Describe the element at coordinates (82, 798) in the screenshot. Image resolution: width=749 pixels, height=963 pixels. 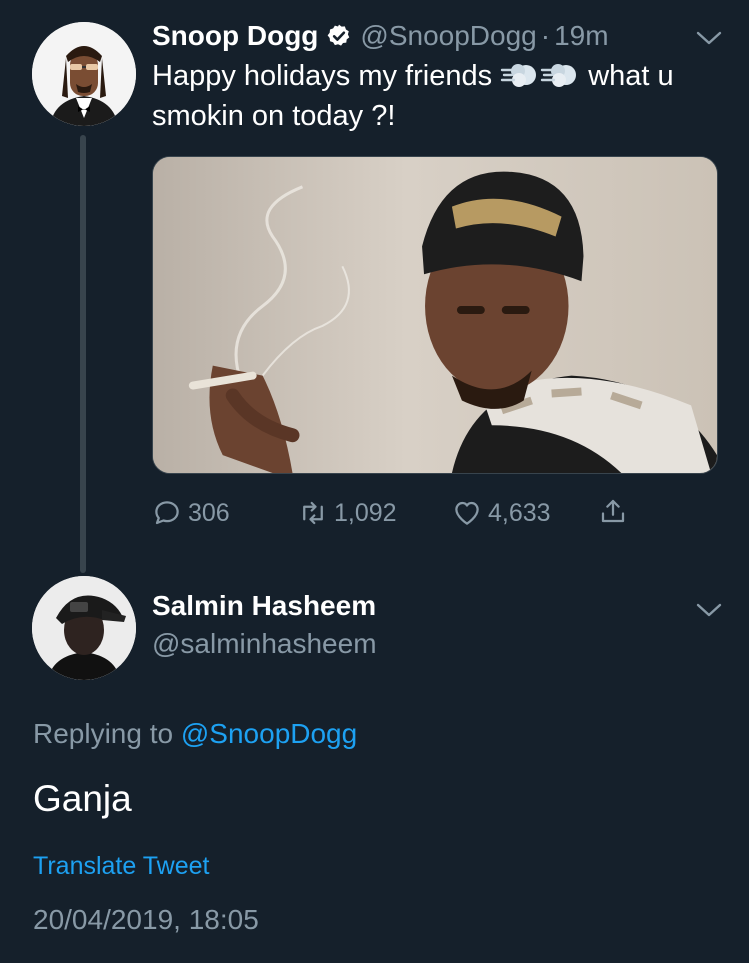
I see `reply-text: Ganja` at that location.